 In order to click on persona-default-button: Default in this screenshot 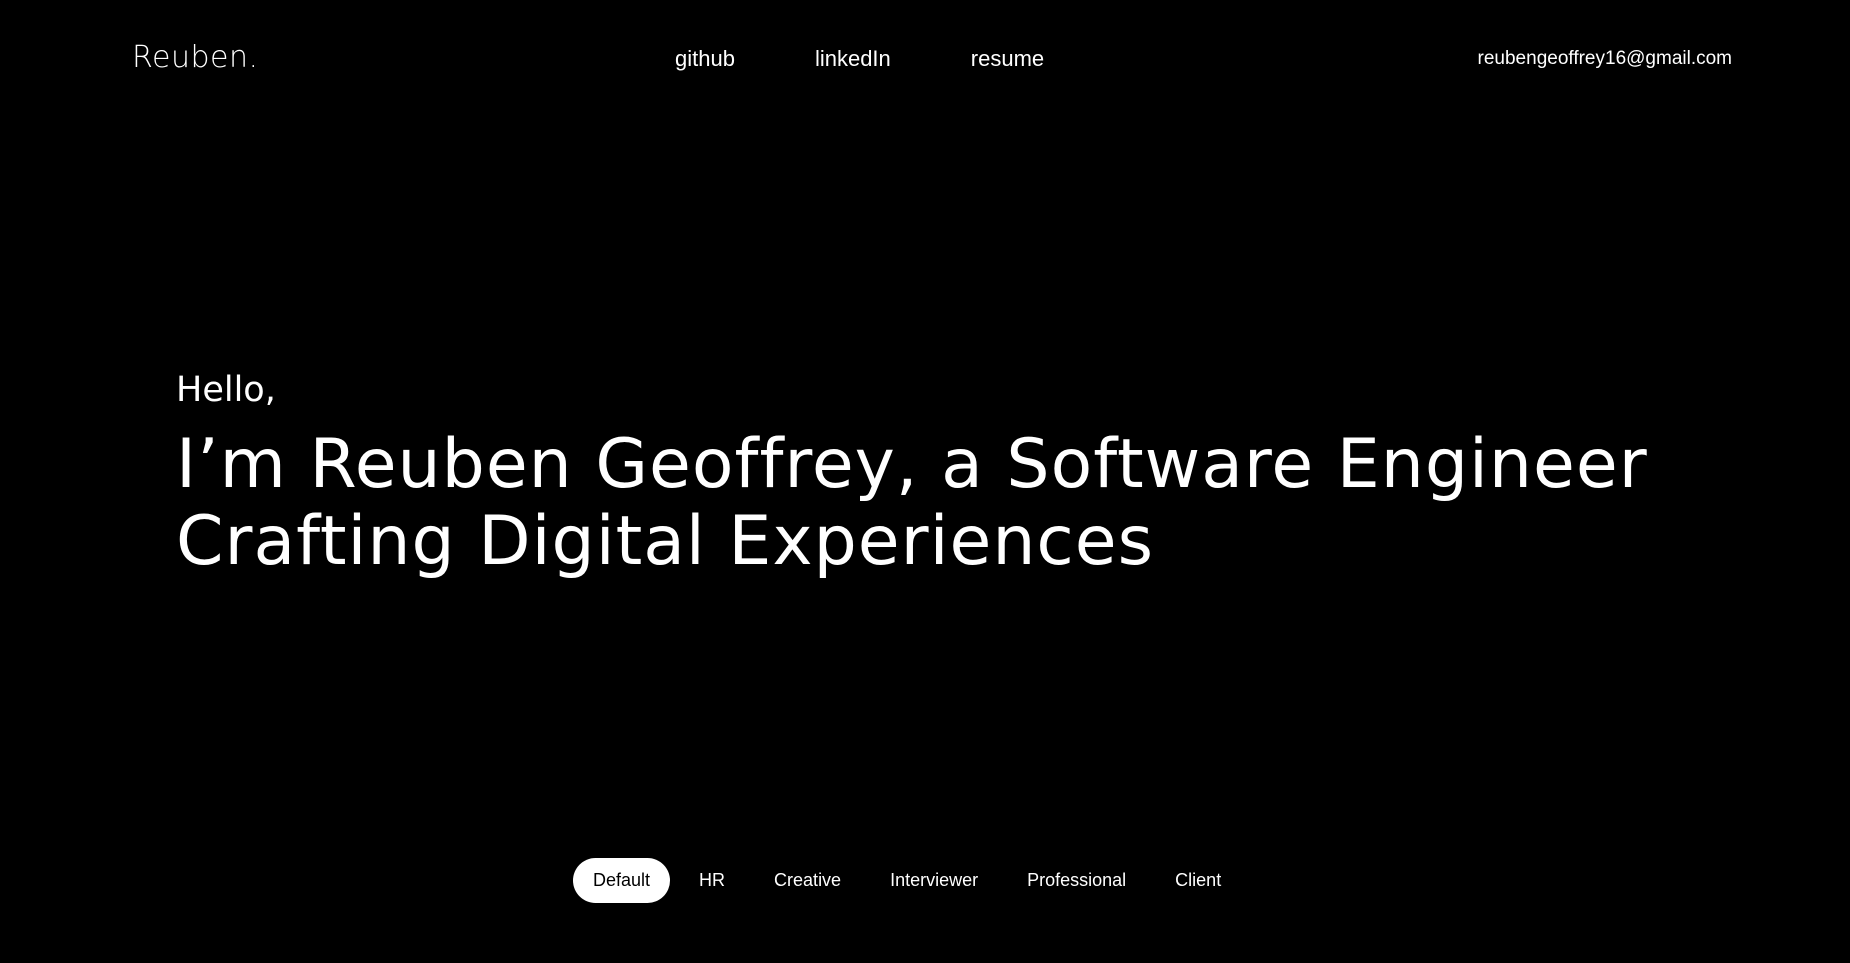, I will do `click(622, 880)`.